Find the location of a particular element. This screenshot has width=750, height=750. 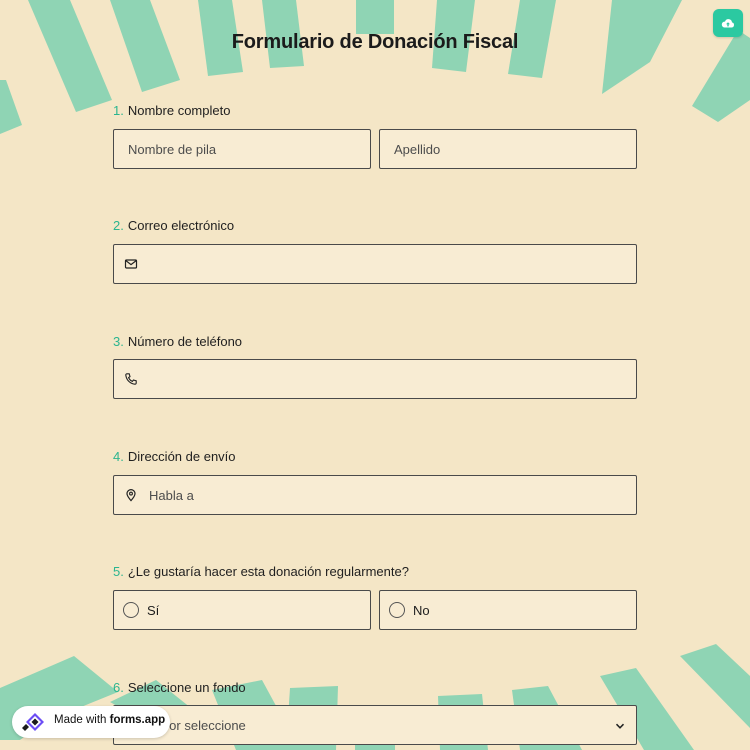

radio-option-yes: Sí is located at coordinates (242, 610).